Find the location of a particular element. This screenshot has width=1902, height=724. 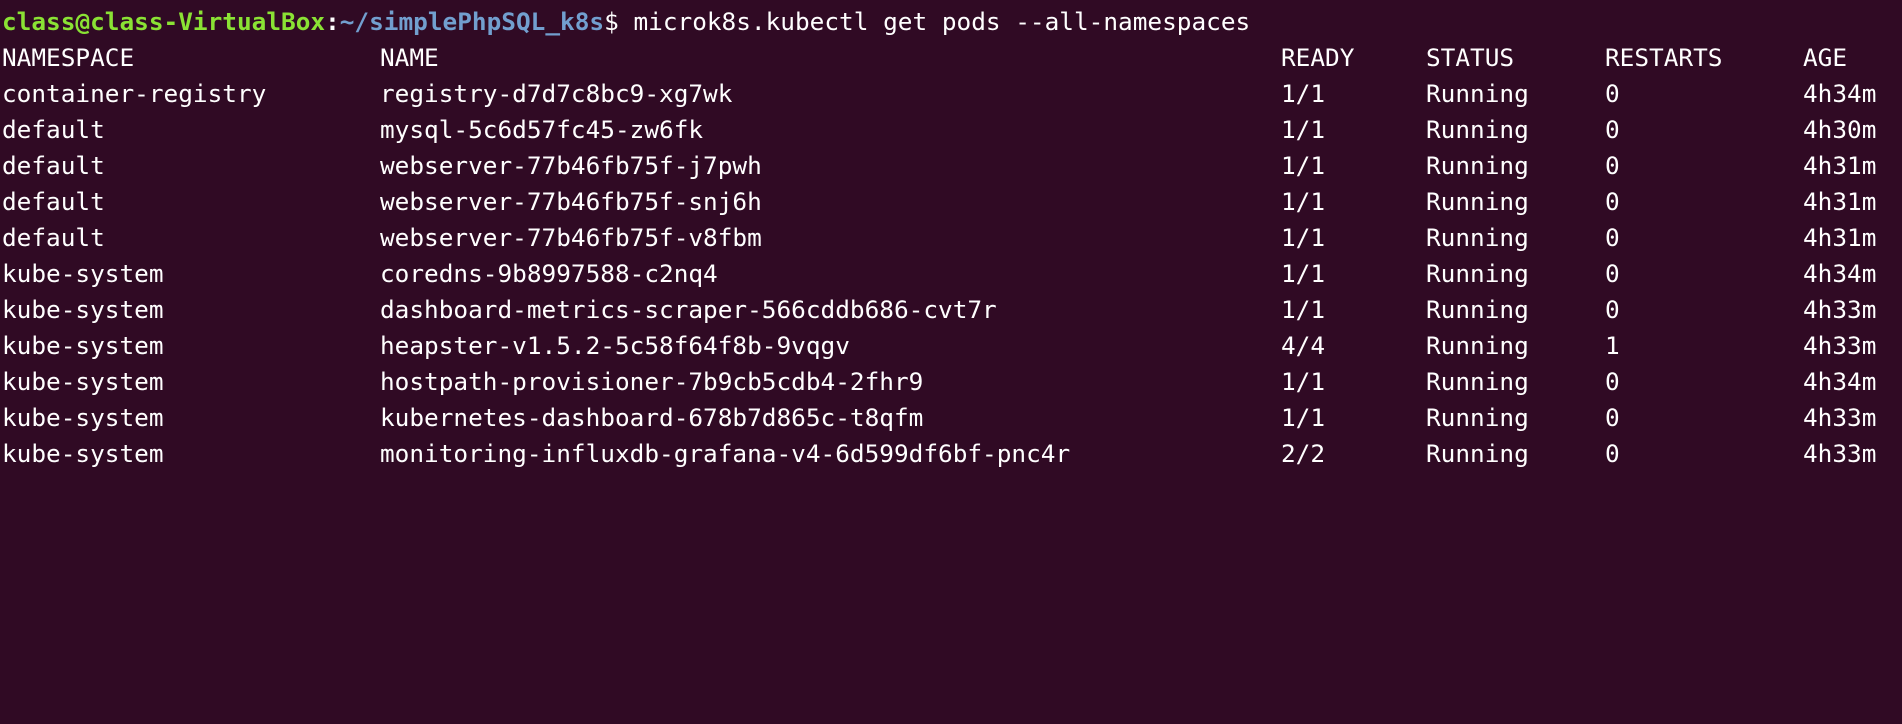

cell-restarts: 1 is located at coordinates (1612, 345).